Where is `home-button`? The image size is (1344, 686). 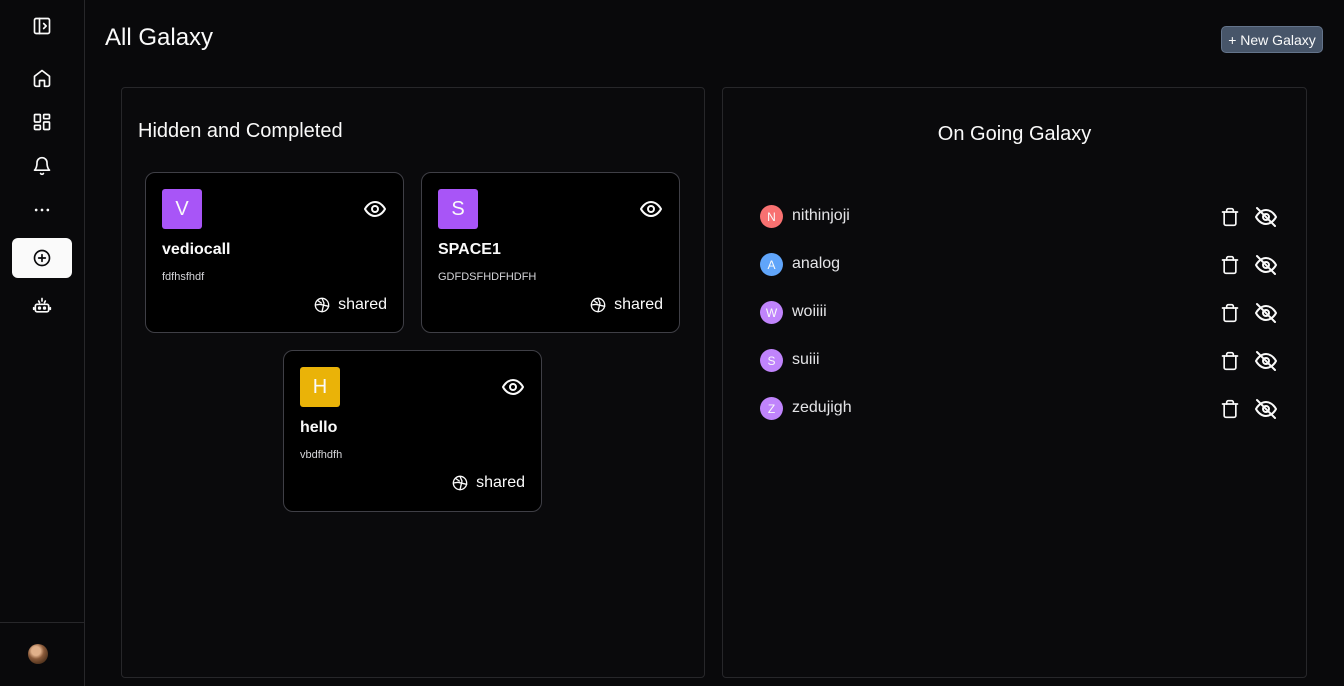
home-button is located at coordinates (42, 78).